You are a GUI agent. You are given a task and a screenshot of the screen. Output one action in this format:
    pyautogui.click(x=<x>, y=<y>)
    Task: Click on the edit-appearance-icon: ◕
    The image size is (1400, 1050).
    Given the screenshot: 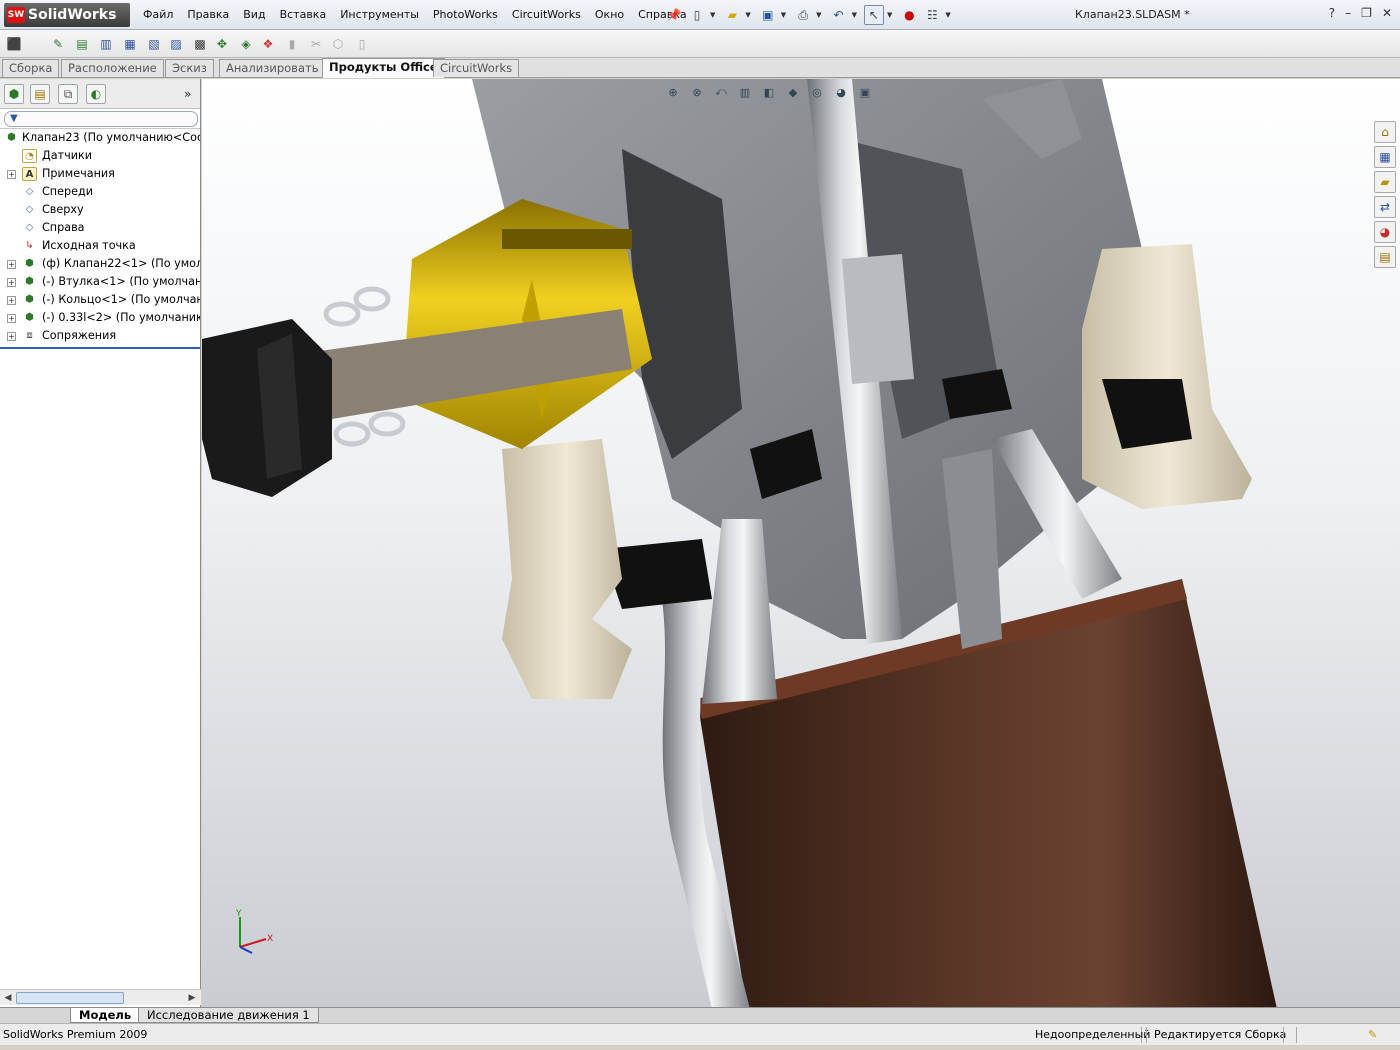 What is the action you would take?
    pyautogui.click(x=841, y=92)
    